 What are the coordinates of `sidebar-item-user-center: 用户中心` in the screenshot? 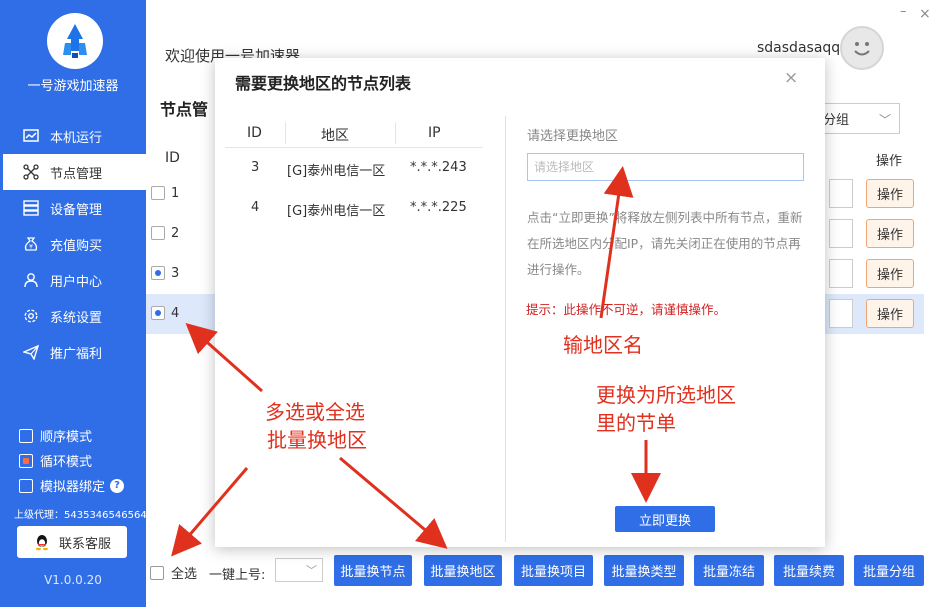 It's located at (73, 280).